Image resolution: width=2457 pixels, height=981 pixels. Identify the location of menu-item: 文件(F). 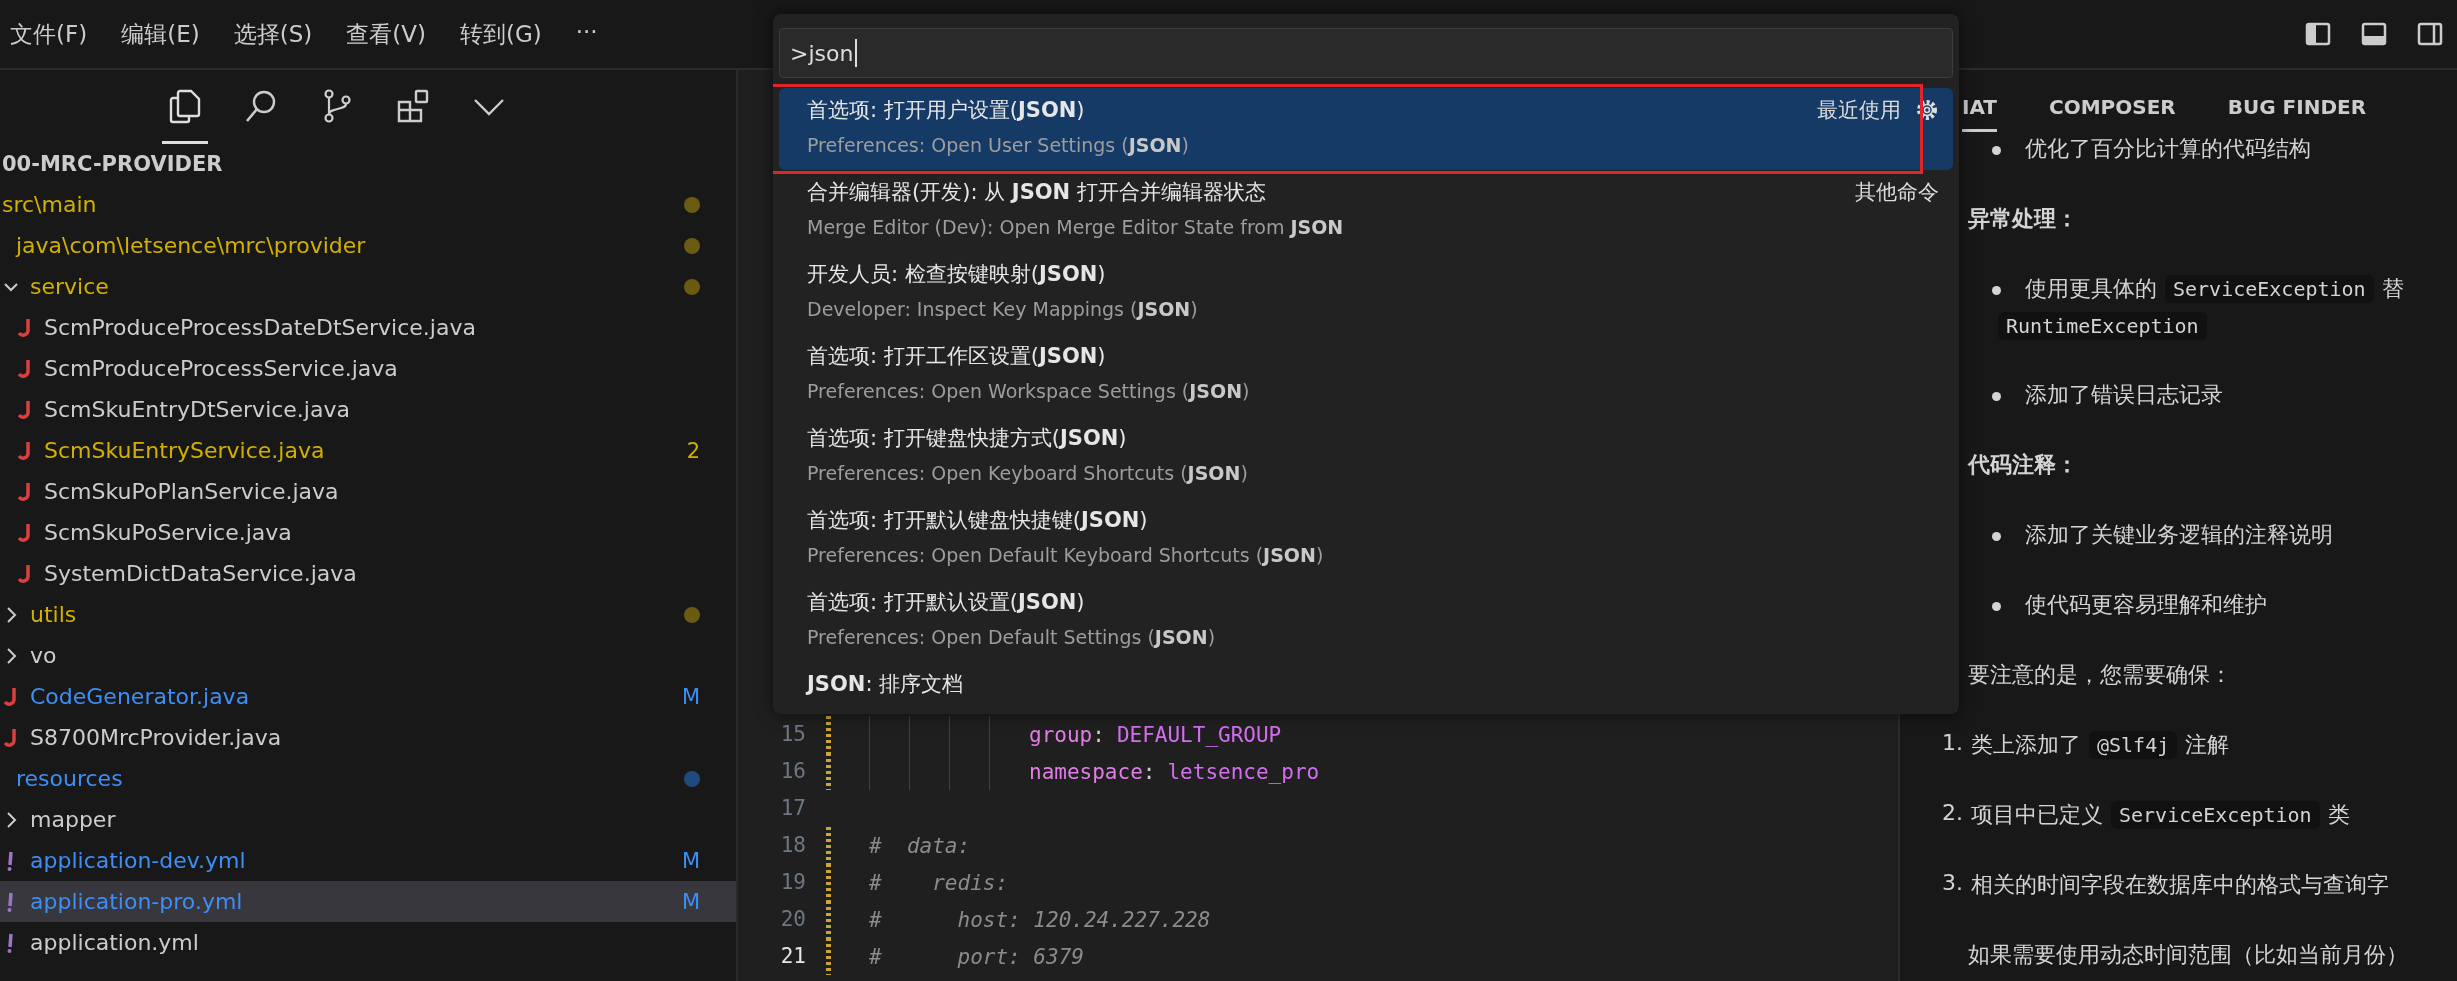
(49, 34).